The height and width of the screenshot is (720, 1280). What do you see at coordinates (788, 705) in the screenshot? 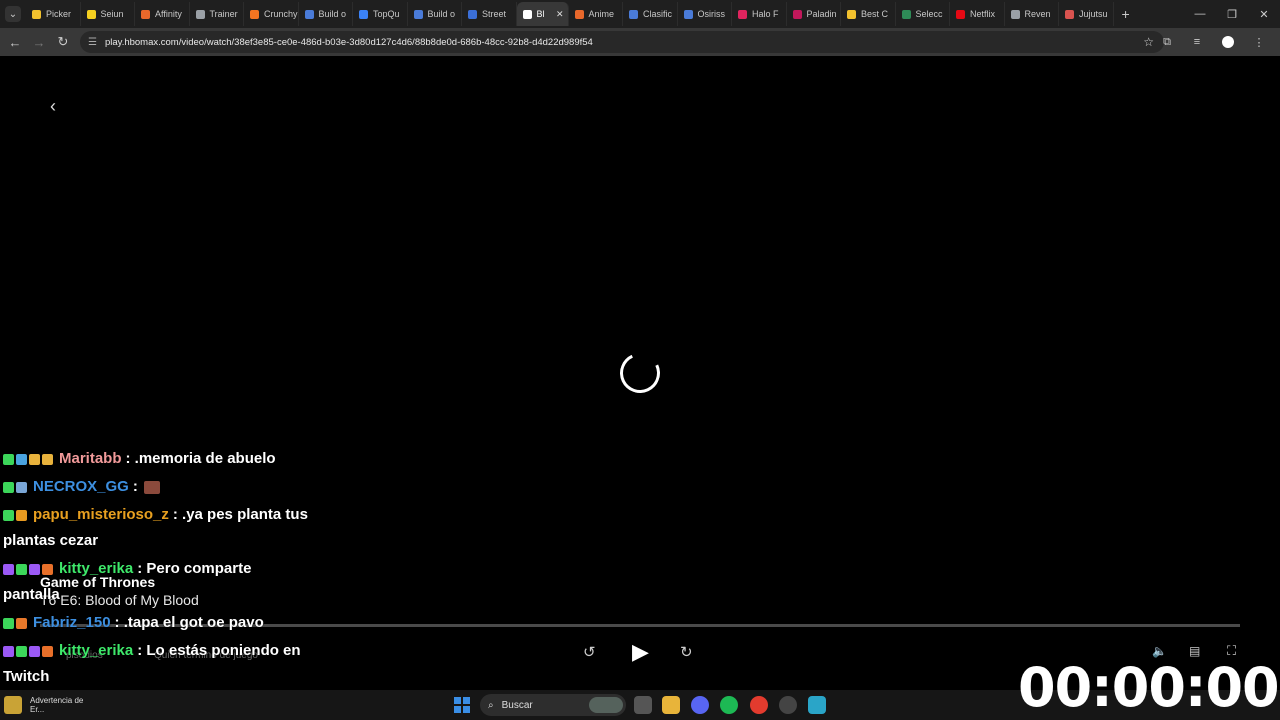
I see `app-icon` at bounding box center [788, 705].